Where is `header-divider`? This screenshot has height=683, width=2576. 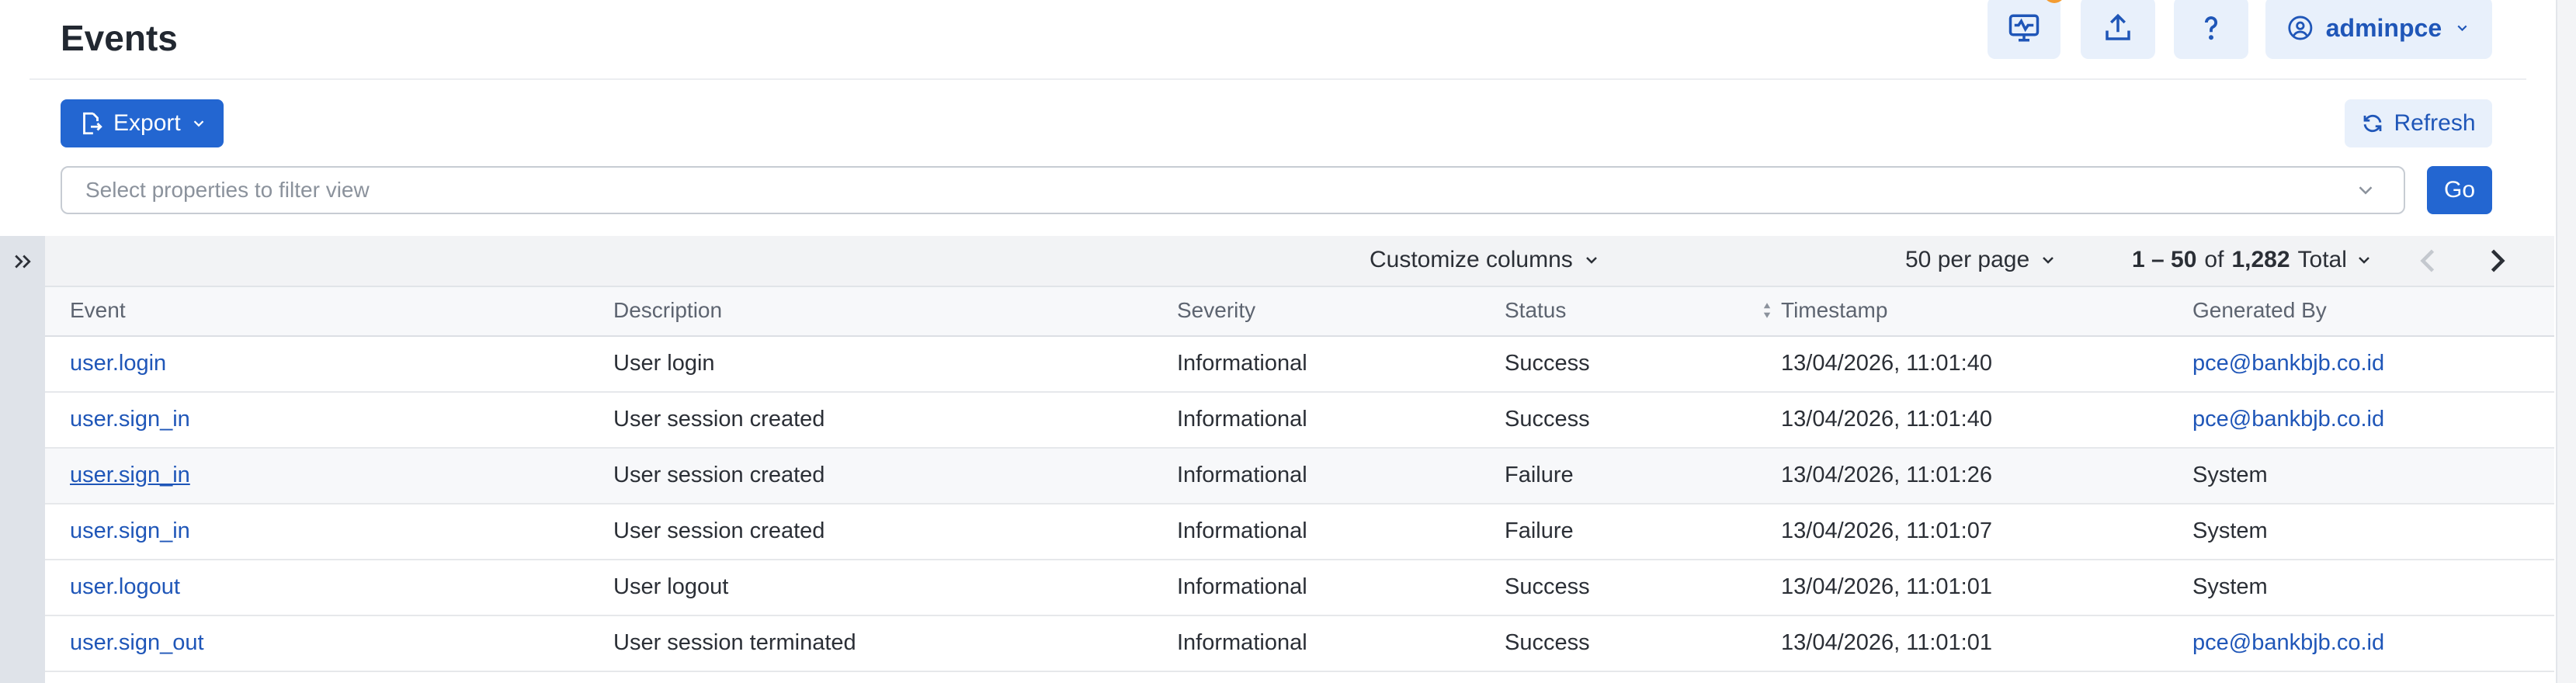
header-divider is located at coordinates (1278, 79).